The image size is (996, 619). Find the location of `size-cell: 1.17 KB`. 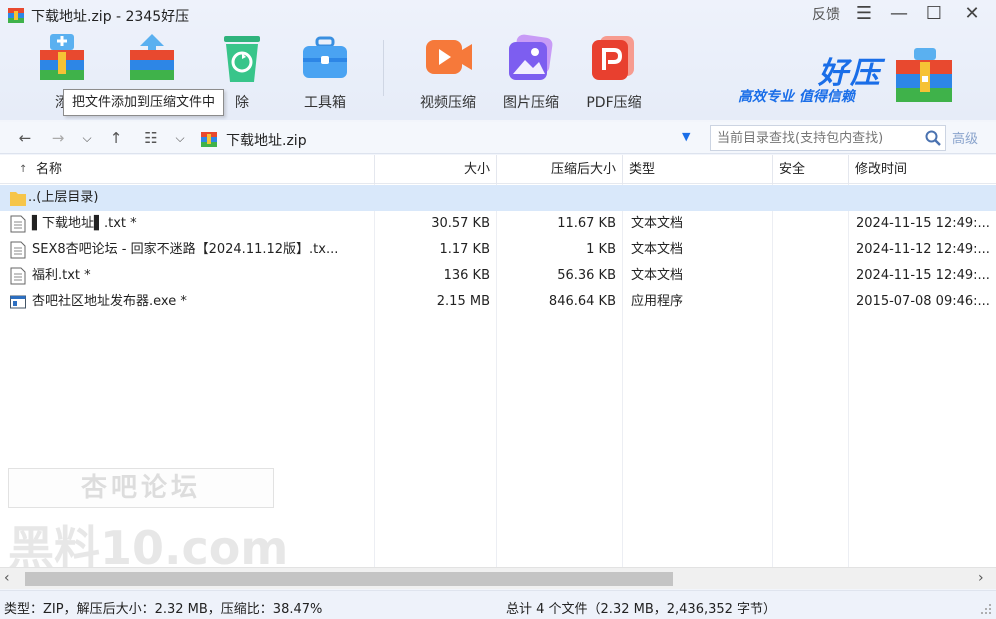

size-cell: 1.17 KB is located at coordinates (464, 249).